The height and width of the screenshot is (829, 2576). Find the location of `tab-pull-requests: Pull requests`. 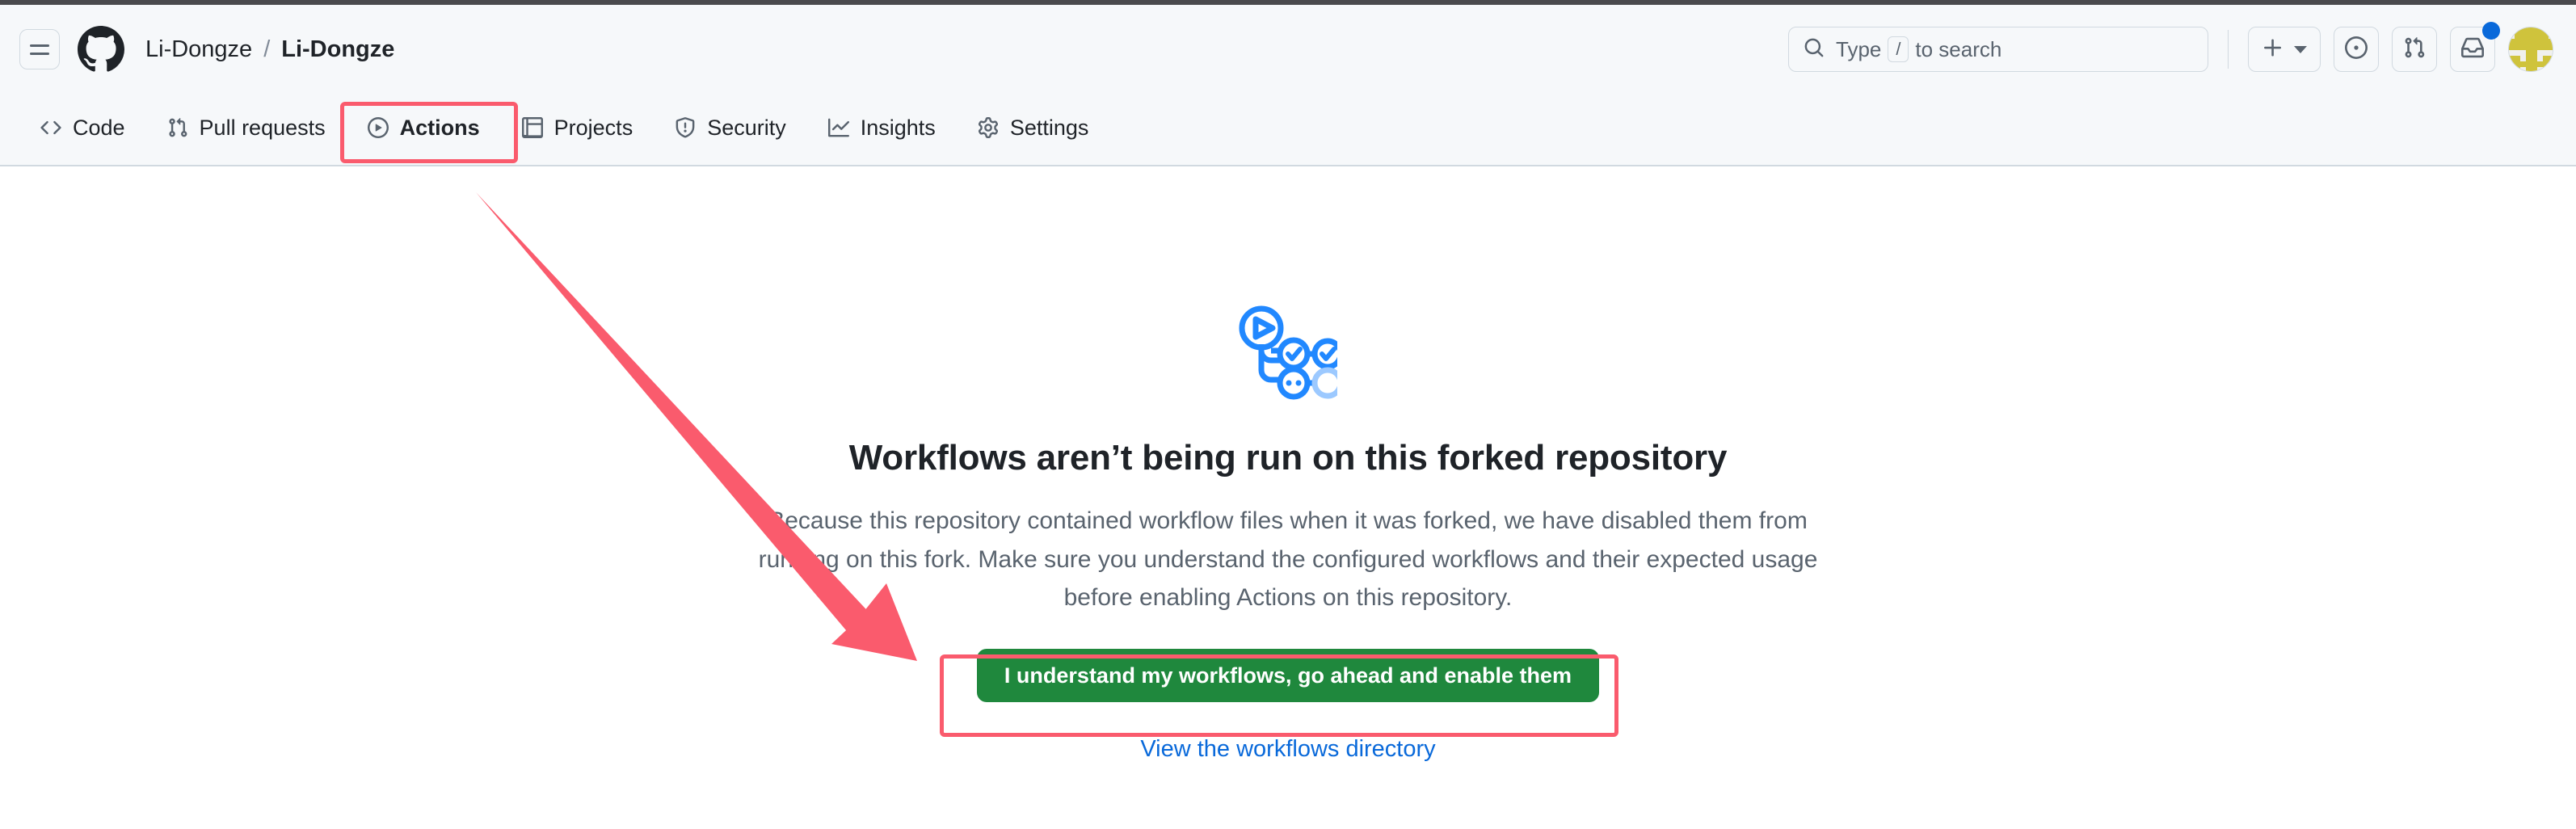

tab-pull-requests: Pull requests is located at coordinates (246, 127).